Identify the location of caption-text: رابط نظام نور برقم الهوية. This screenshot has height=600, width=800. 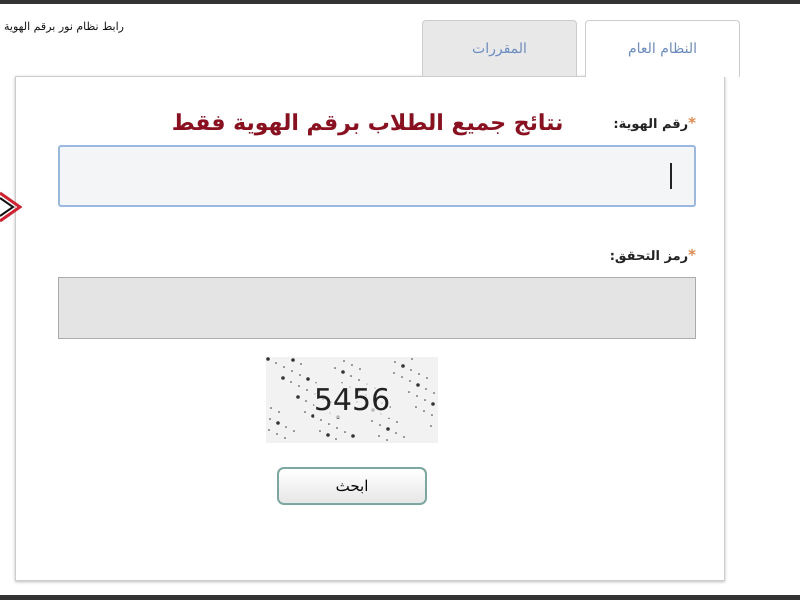
(64, 26).